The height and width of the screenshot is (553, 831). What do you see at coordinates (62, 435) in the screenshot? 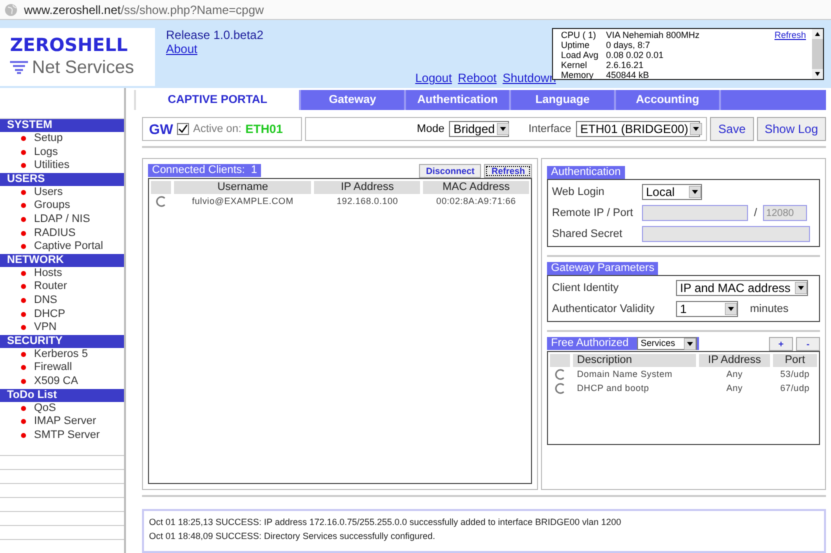
I see `menu-item: SMTP Server` at bounding box center [62, 435].